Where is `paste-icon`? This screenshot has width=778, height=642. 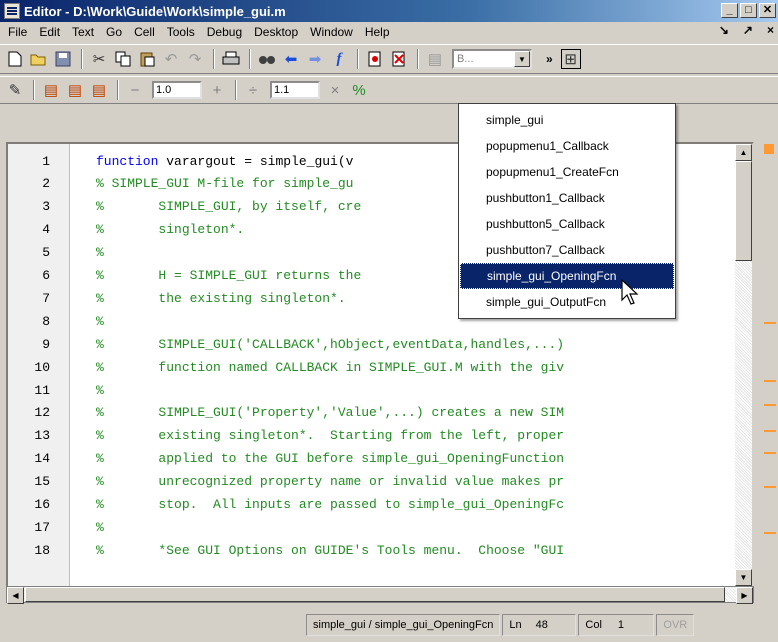 paste-icon is located at coordinates (147, 59).